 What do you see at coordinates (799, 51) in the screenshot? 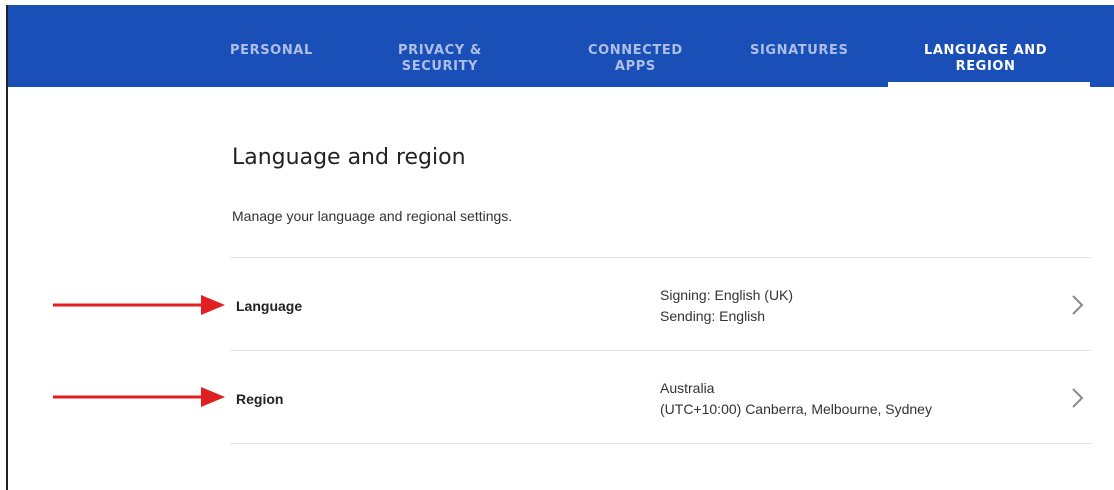
I see `tab-signatures: SIGNATURES` at bounding box center [799, 51].